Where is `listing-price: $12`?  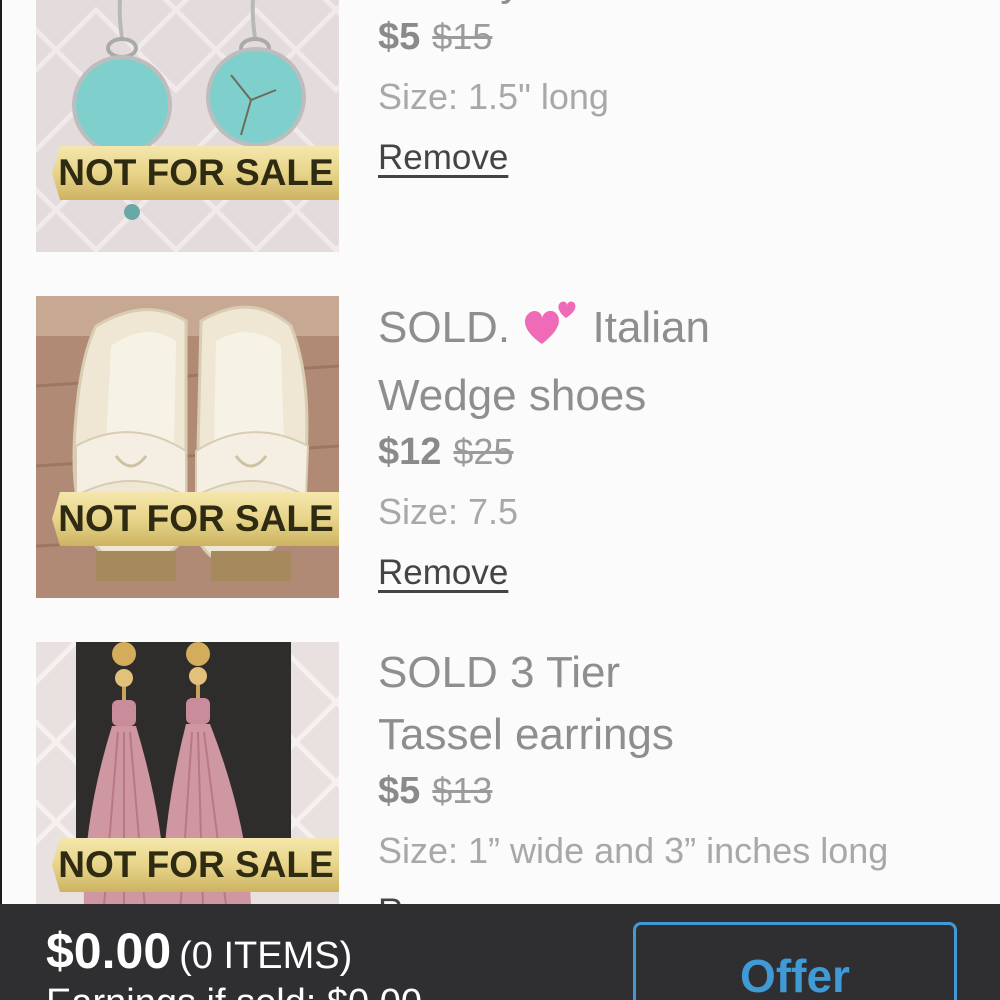
listing-price: $12 is located at coordinates (410, 452).